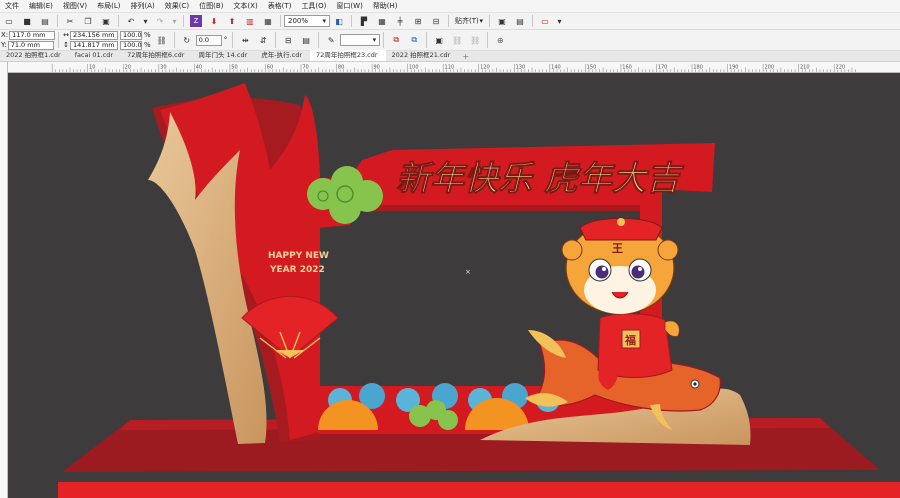 The image size is (900, 498). Describe the element at coordinates (187, 40) in the screenshot. I see `rotation-icon: ↻` at that location.